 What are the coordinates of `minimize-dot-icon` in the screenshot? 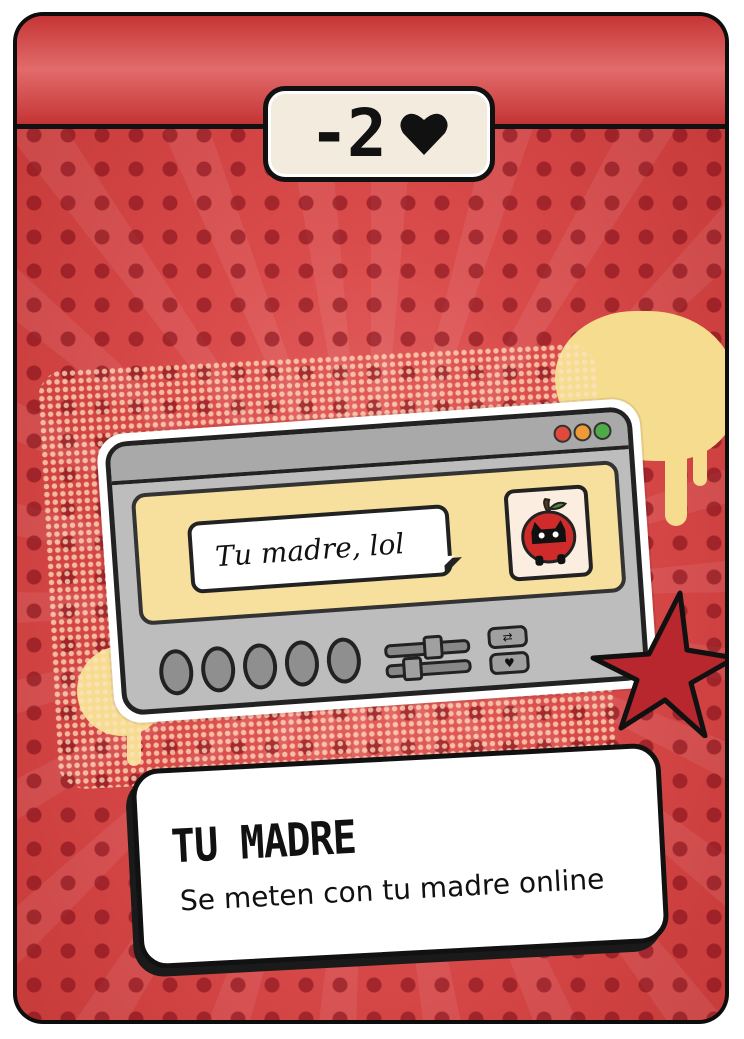 It's located at (582, 432).